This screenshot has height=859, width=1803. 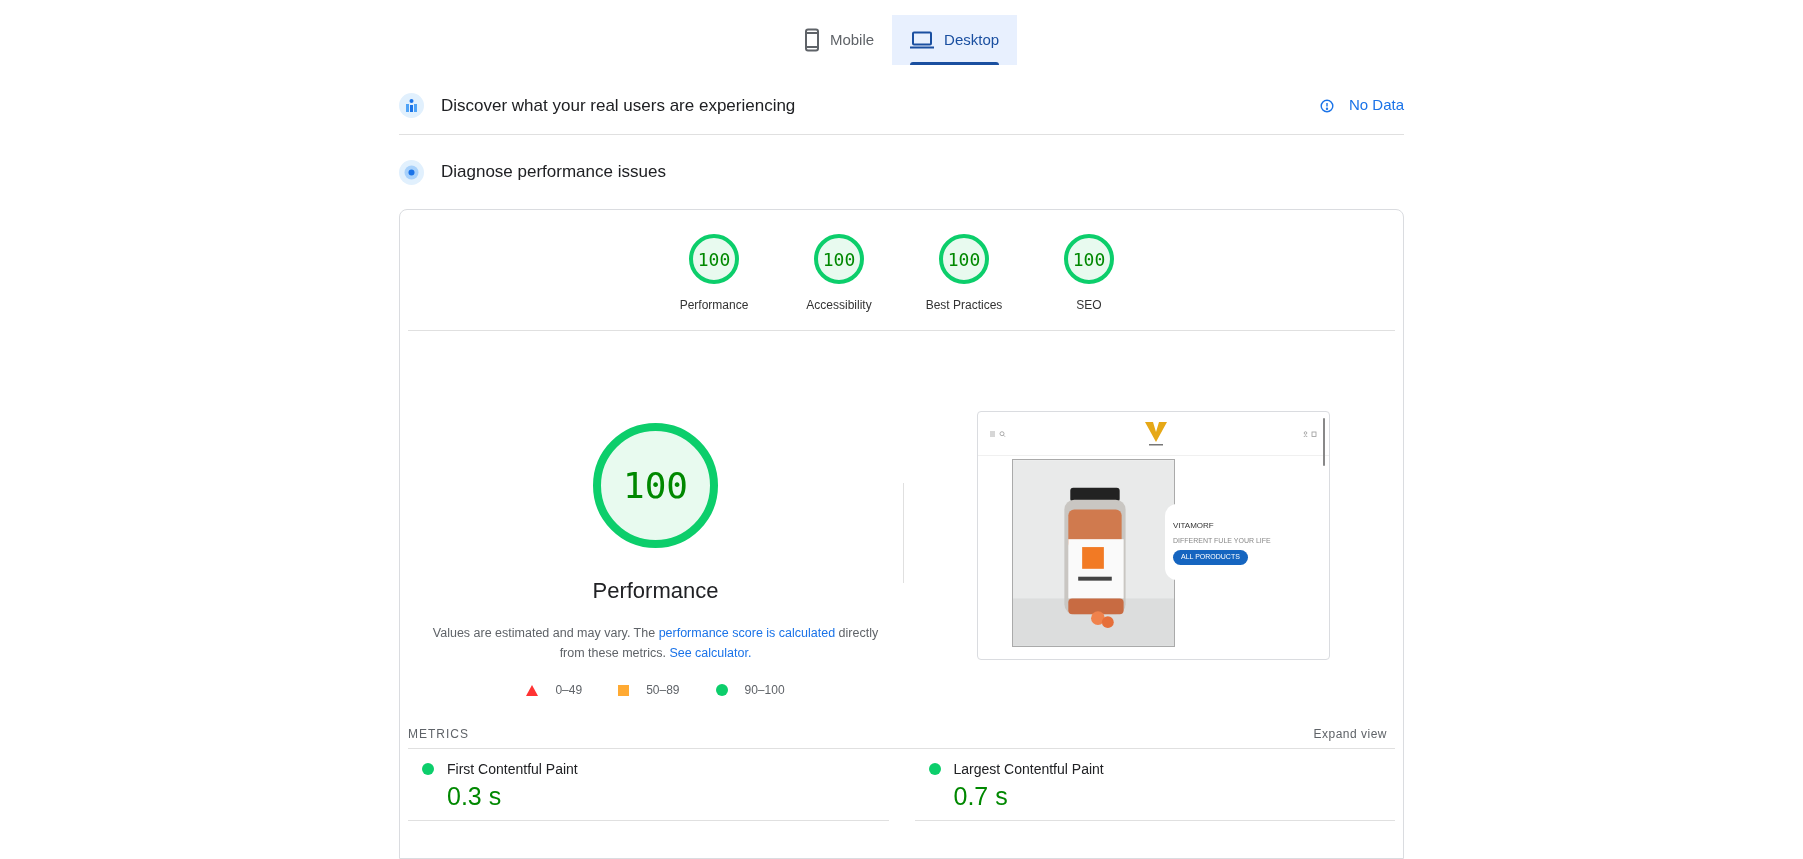 I want to click on metric-value: 0.7 s, so click(x=981, y=796).